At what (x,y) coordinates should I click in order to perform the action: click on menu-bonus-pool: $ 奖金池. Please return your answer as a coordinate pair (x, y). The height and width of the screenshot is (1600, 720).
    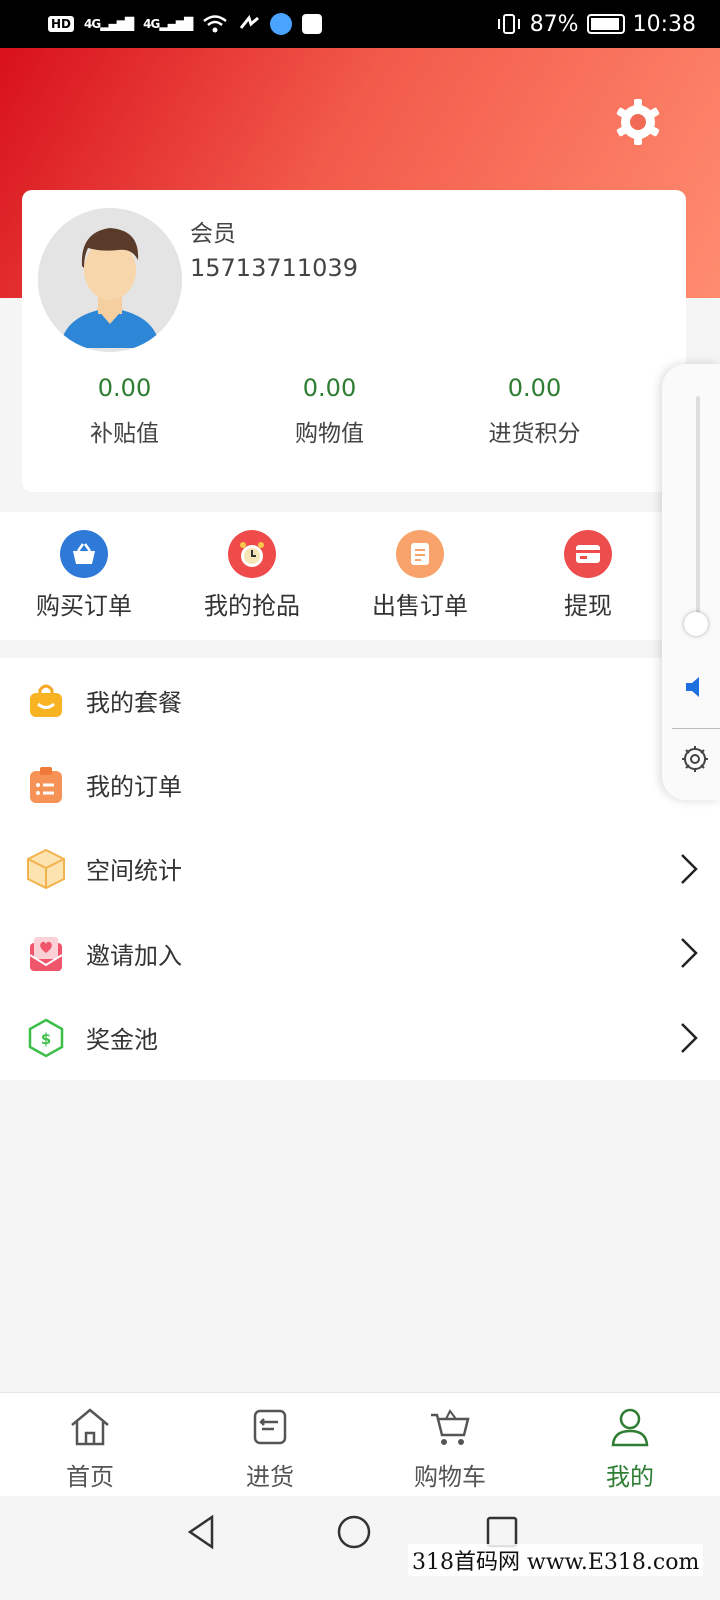
    Looking at the image, I should click on (360, 1038).